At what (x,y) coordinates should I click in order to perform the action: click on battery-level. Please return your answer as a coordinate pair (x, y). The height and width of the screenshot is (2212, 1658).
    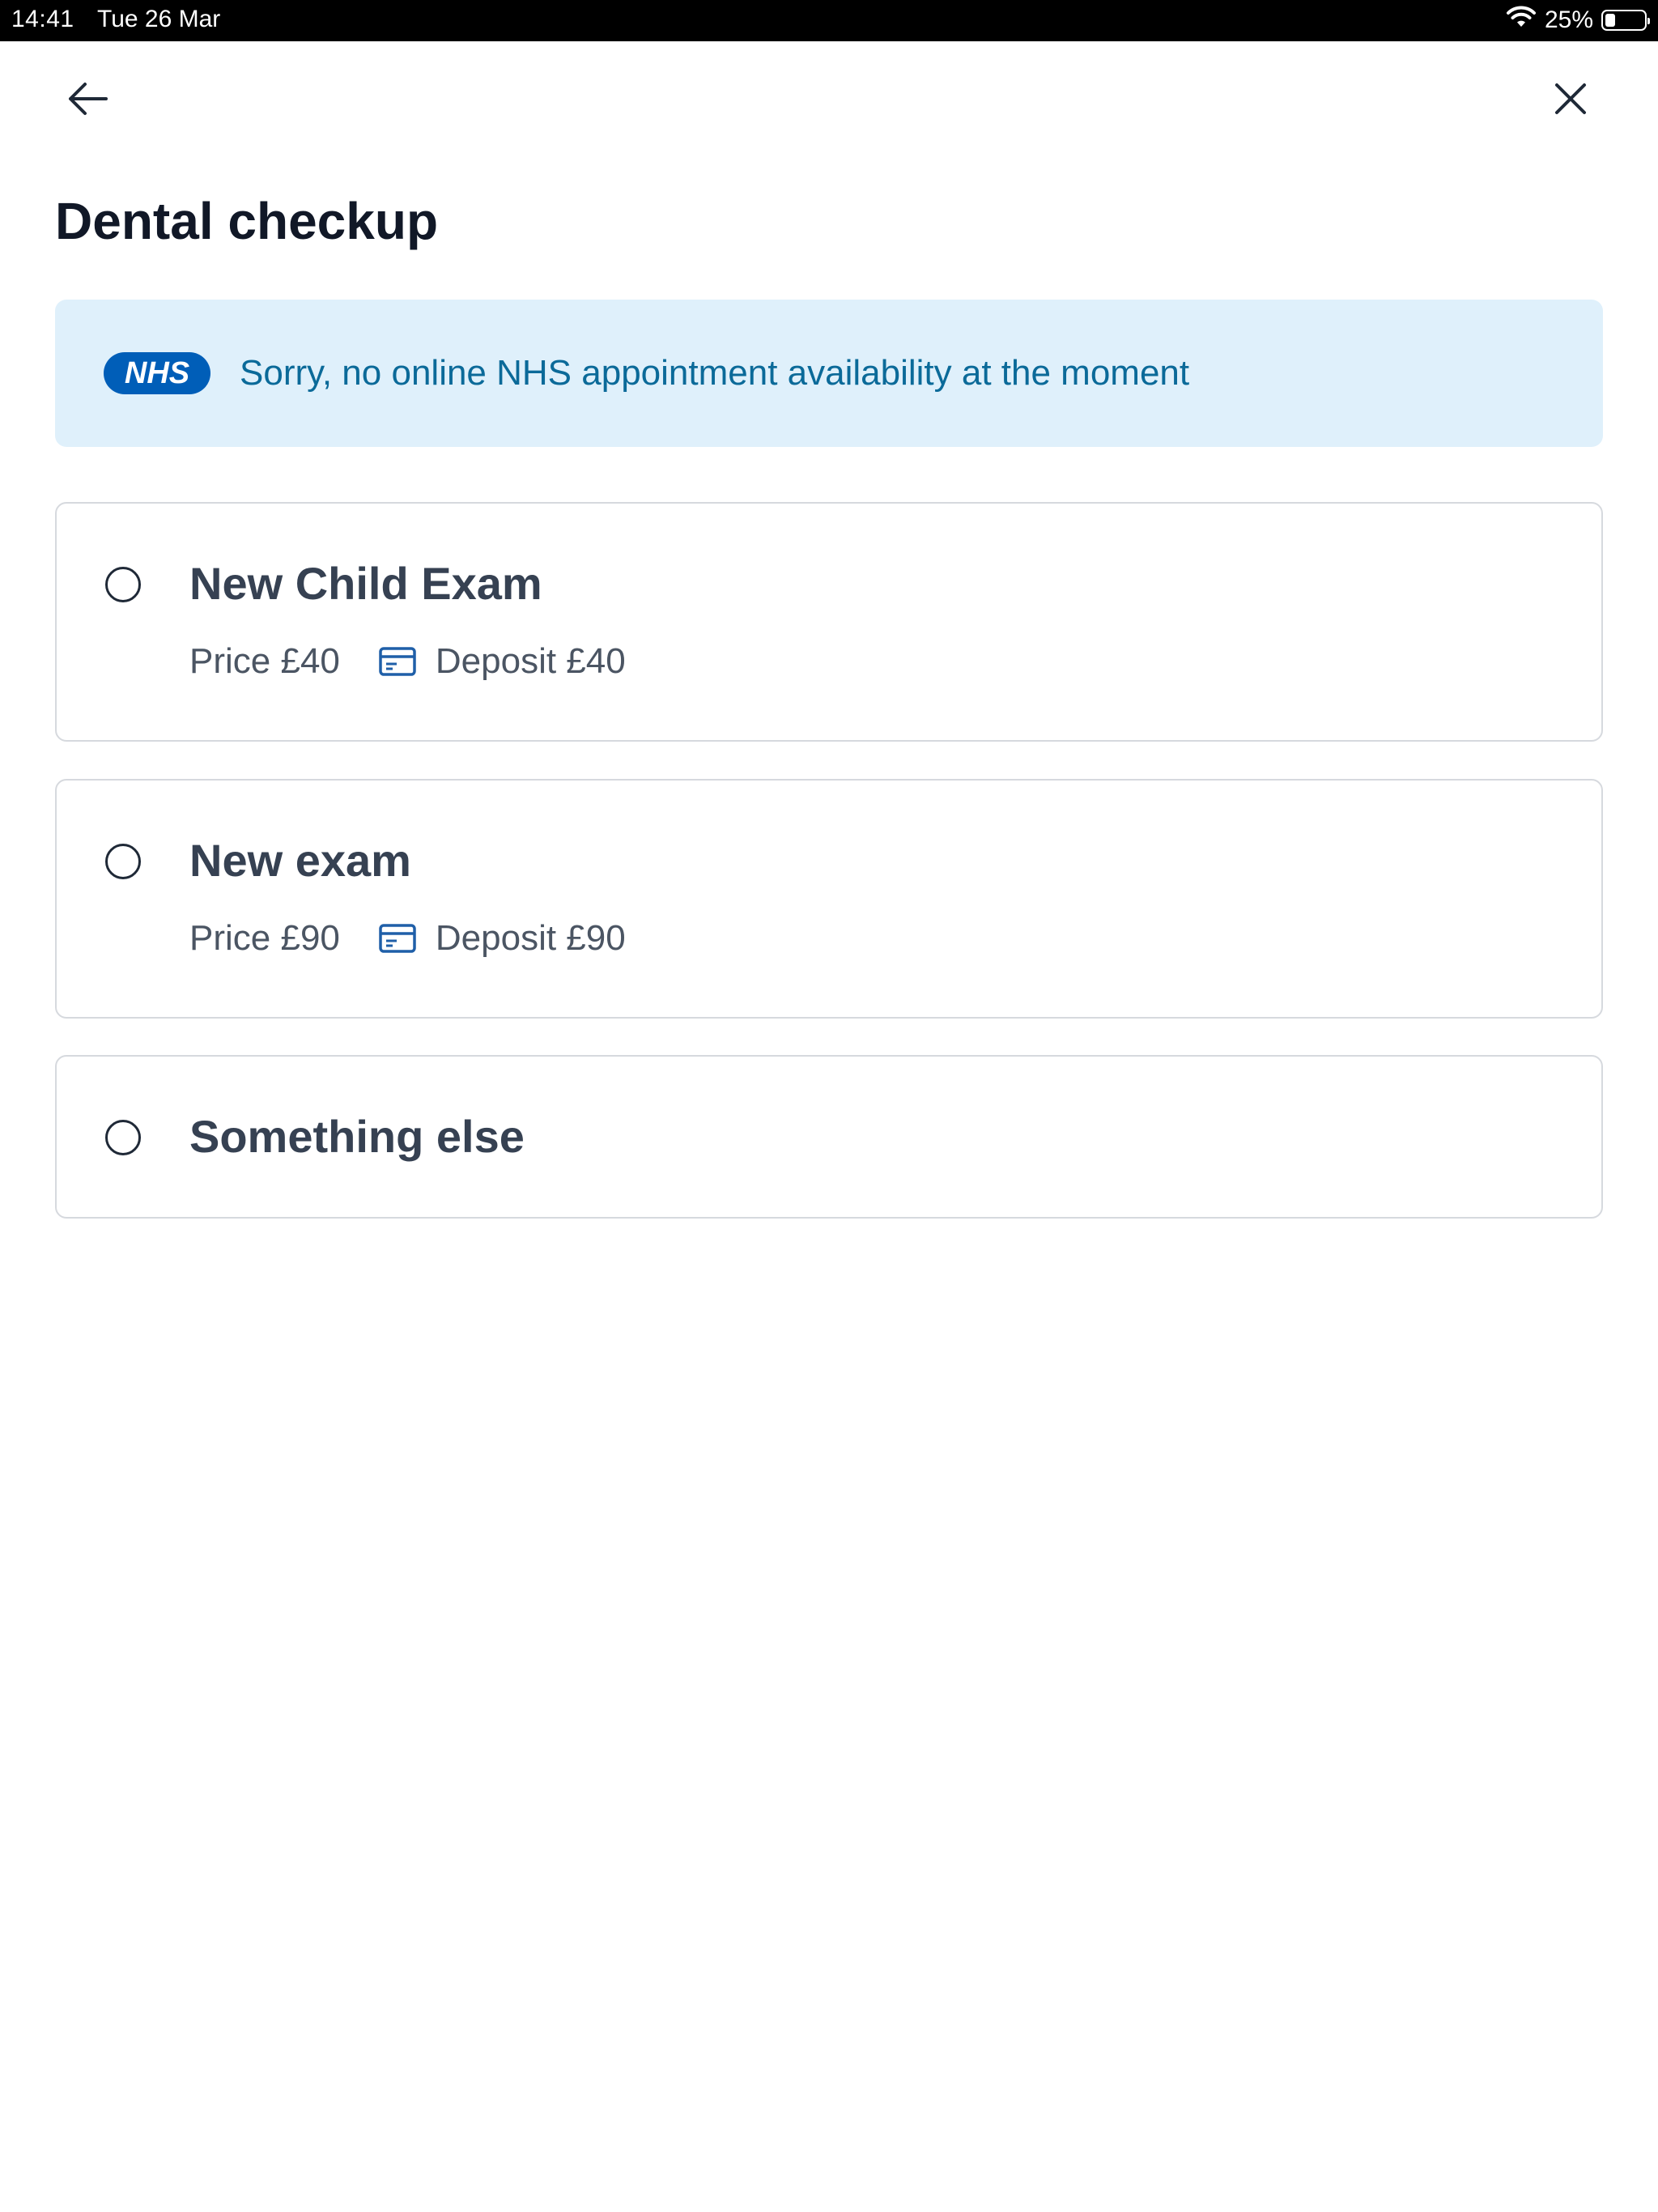
    Looking at the image, I should click on (1610, 21).